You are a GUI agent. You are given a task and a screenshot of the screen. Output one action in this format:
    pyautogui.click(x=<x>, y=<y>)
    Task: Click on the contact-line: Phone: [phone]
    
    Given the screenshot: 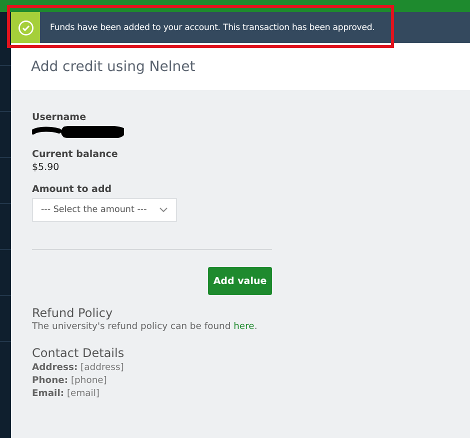 What is the action you would take?
    pyautogui.click(x=70, y=380)
    